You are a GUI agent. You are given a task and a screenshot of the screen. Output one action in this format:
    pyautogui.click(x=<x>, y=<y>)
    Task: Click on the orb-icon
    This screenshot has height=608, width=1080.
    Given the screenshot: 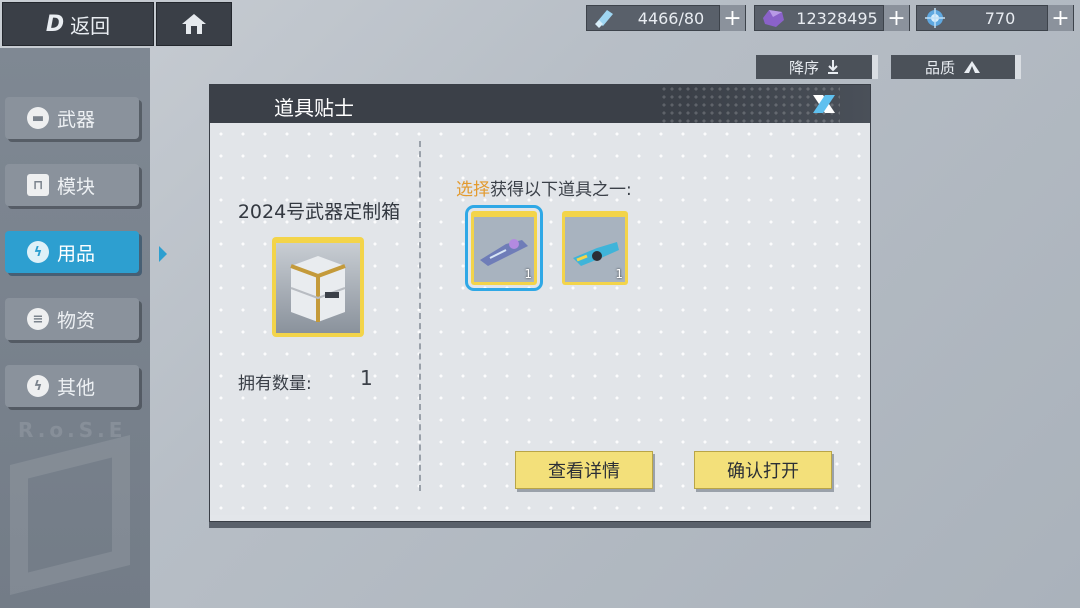 What is the action you would take?
    pyautogui.click(x=935, y=18)
    